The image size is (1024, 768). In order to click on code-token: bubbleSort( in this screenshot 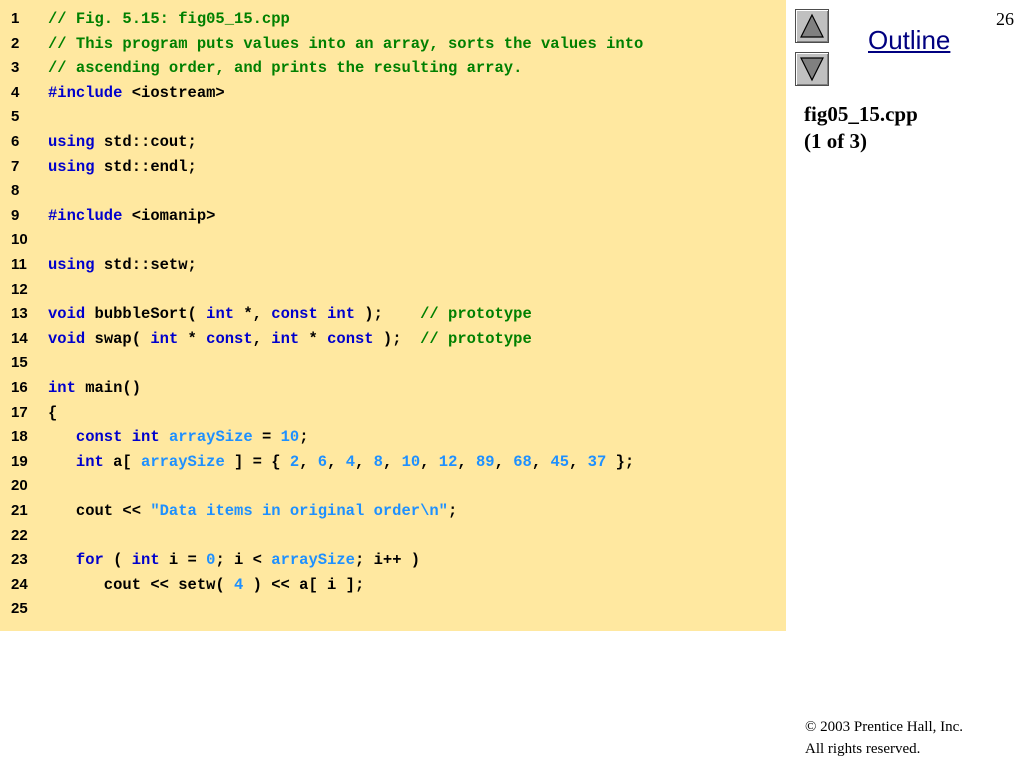, I will do `click(146, 314)`.